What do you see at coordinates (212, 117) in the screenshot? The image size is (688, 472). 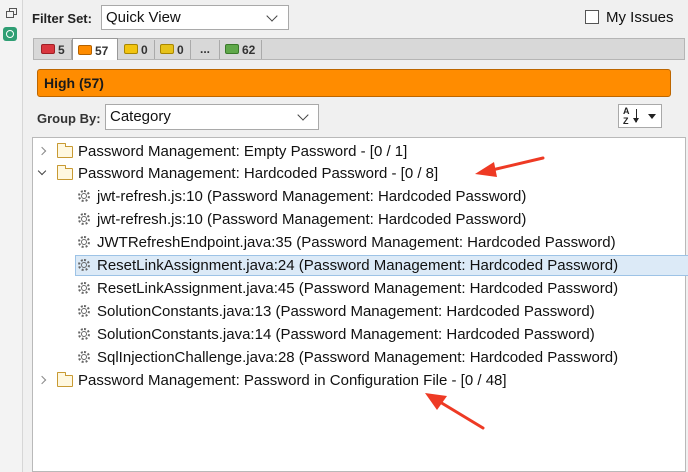 I see `group-by-dropdown: Category` at bounding box center [212, 117].